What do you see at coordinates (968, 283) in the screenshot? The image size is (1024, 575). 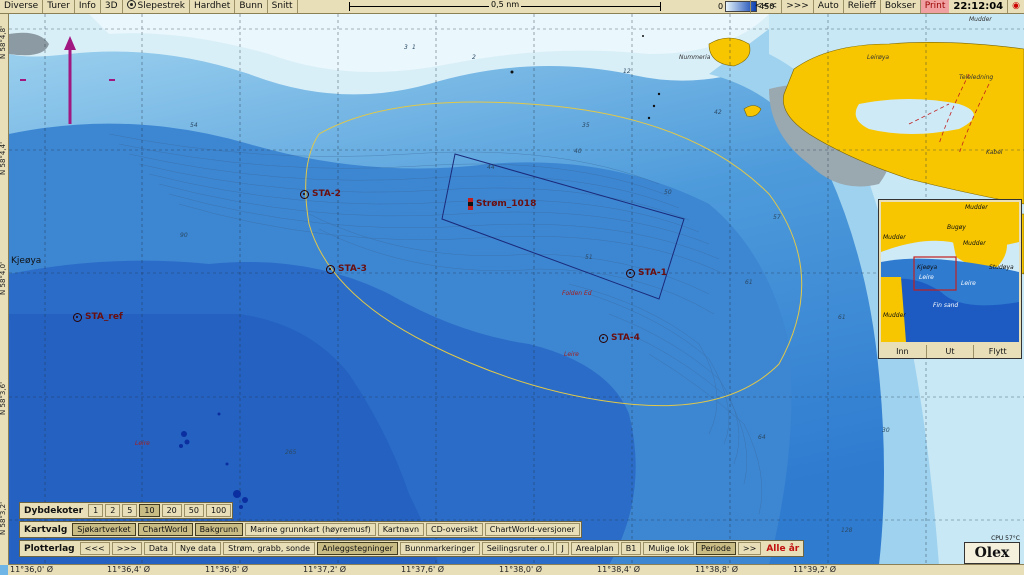 I see `minimap-label: Leire` at bounding box center [968, 283].